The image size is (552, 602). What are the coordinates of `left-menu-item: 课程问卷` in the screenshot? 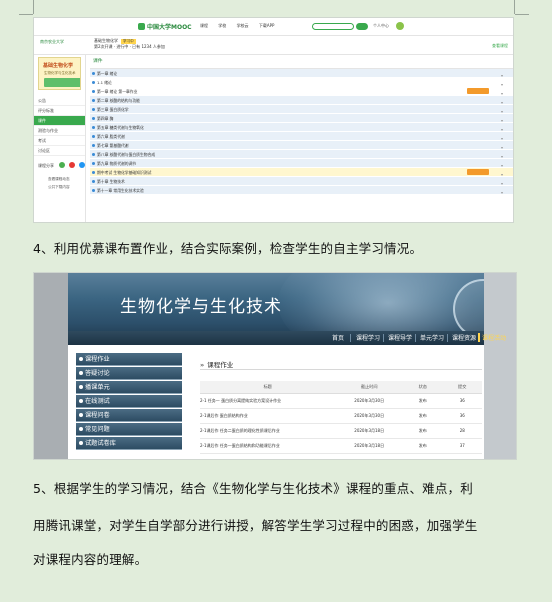 It's located at (129, 415).